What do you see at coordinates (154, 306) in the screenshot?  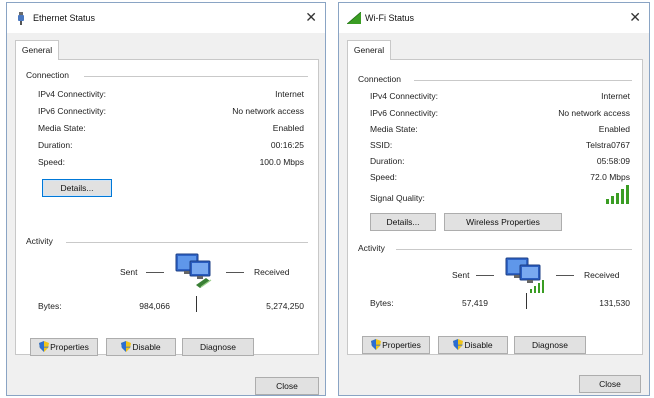 I see `bytes-sent-value: 984,066` at bounding box center [154, 306].